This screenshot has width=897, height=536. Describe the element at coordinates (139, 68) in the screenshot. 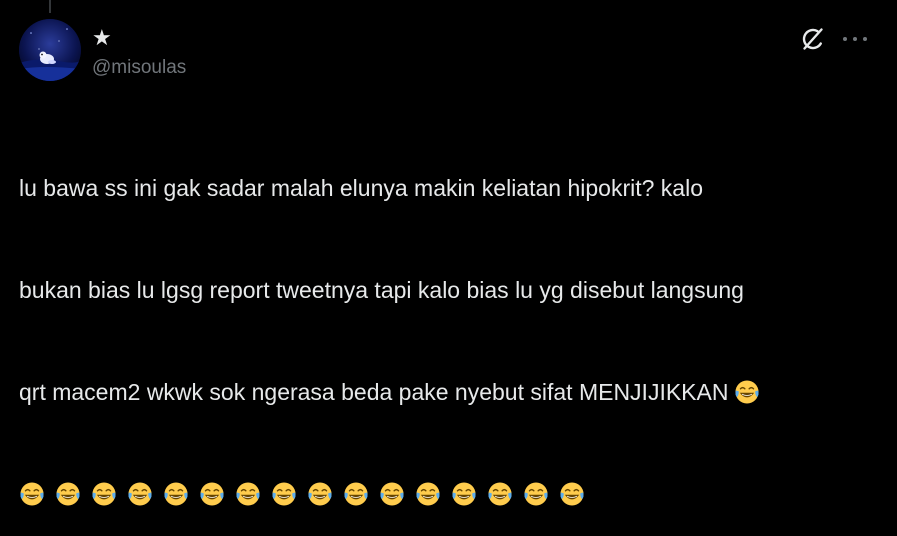

I see `author-handle: @misoulas` at that location.